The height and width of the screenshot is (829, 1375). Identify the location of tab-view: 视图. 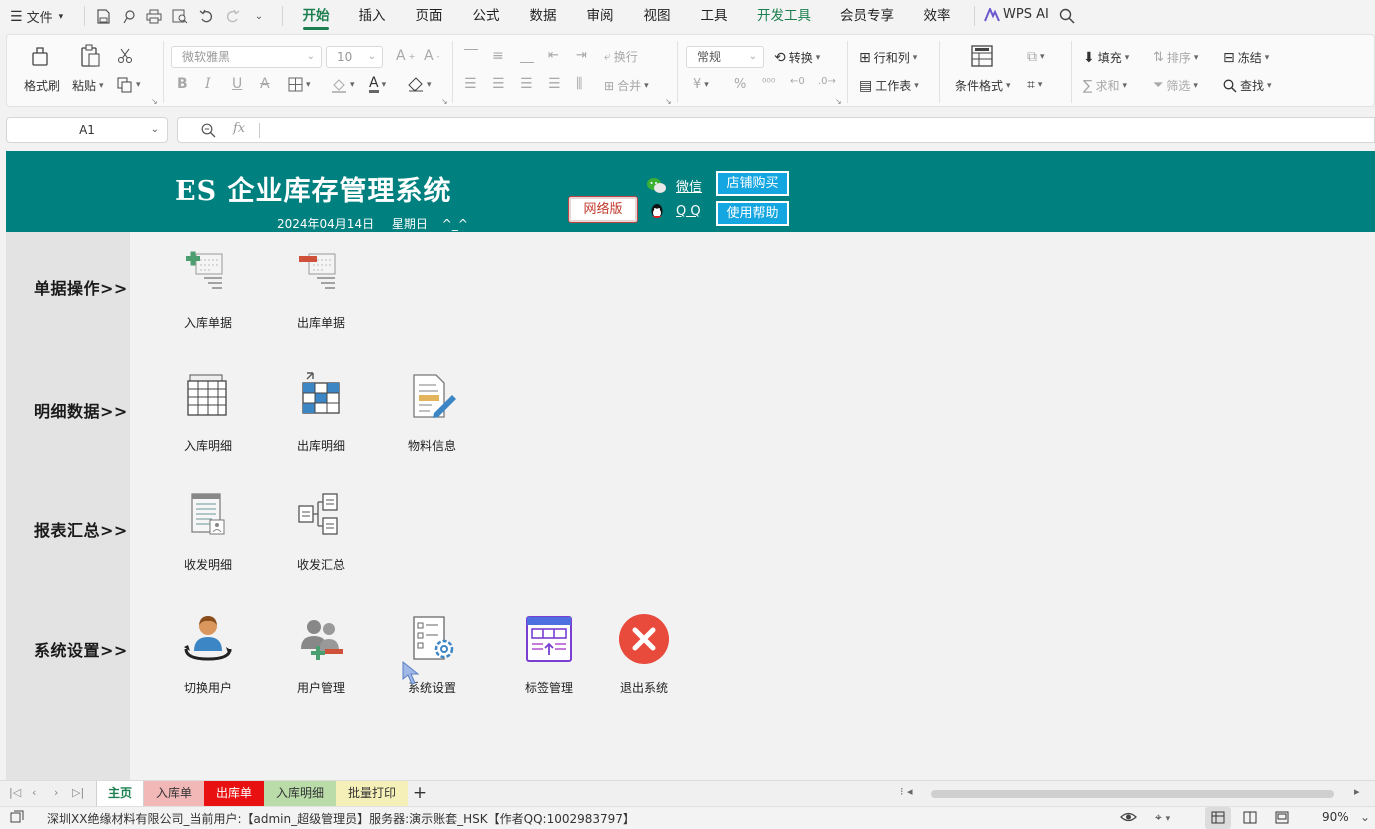
(657, 16).